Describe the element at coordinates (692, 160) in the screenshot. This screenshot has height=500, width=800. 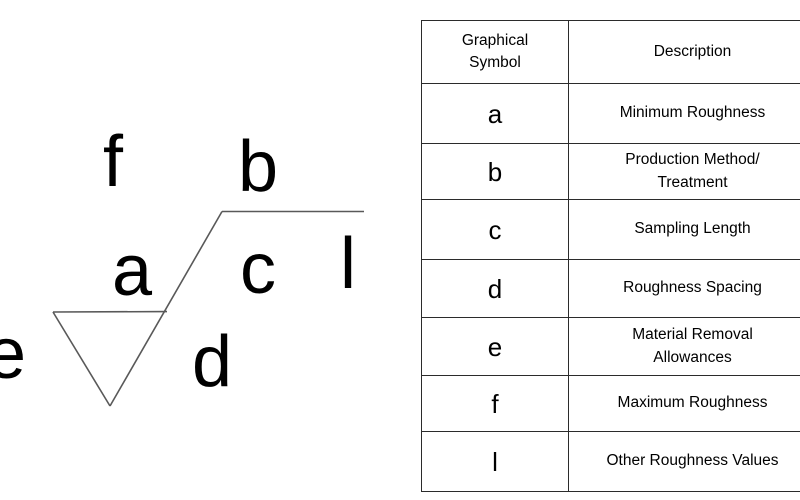
I see `row-description-b-line1: Production Method/` at that location.